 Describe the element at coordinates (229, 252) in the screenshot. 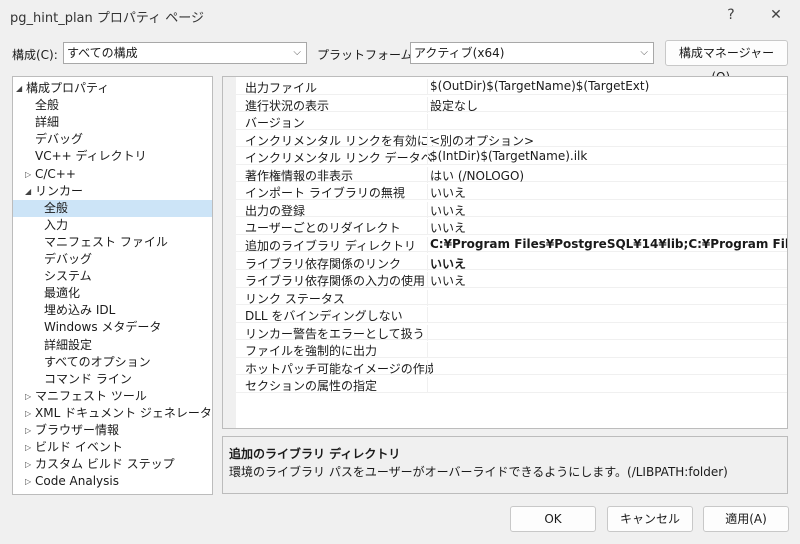

I see `grid-margin` at that location.